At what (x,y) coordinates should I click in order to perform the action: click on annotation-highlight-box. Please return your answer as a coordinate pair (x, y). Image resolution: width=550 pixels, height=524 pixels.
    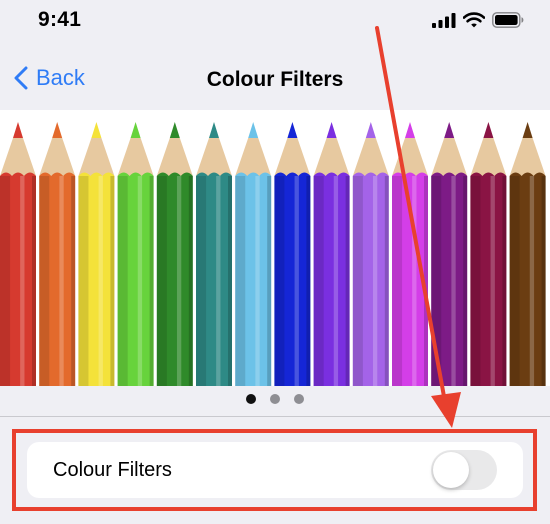
    Looking at the image, I should click on (274, 470).